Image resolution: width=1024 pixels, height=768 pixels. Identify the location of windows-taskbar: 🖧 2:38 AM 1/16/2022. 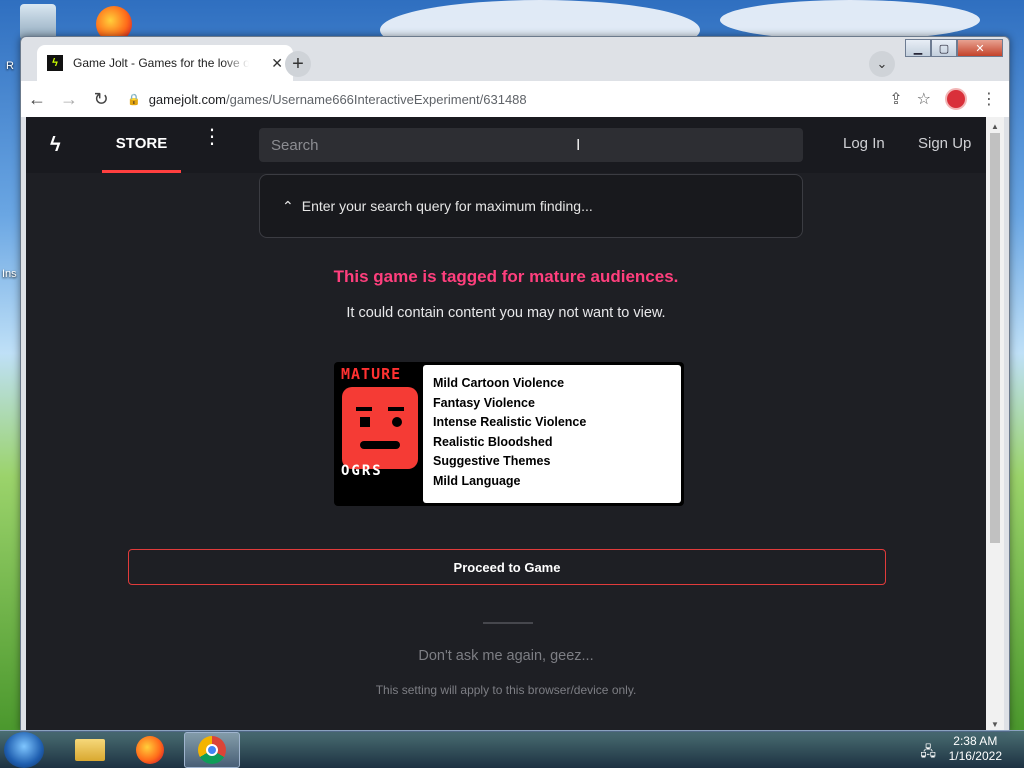
(512, 749).